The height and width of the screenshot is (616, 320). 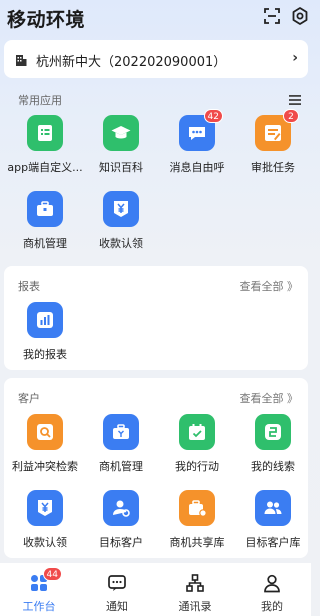 What do you see at coordinates (45, 432) in the screenshot?
I see `search-doc-icon` at bounding box center [45, 432].